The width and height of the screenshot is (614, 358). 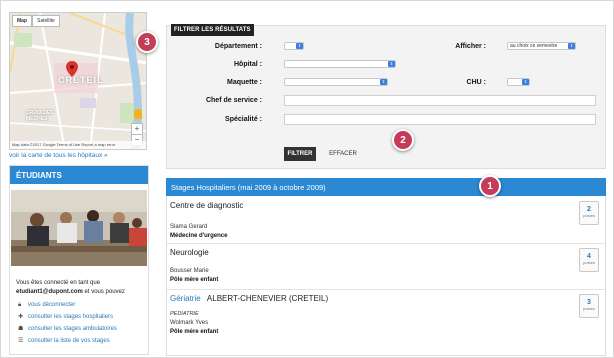 What do you see at coordinates (65, 317) in the screenshot?
I see `hospital-internships-link: ✚ consulter les stages hospitaliers` at bounding box center [65, 317].